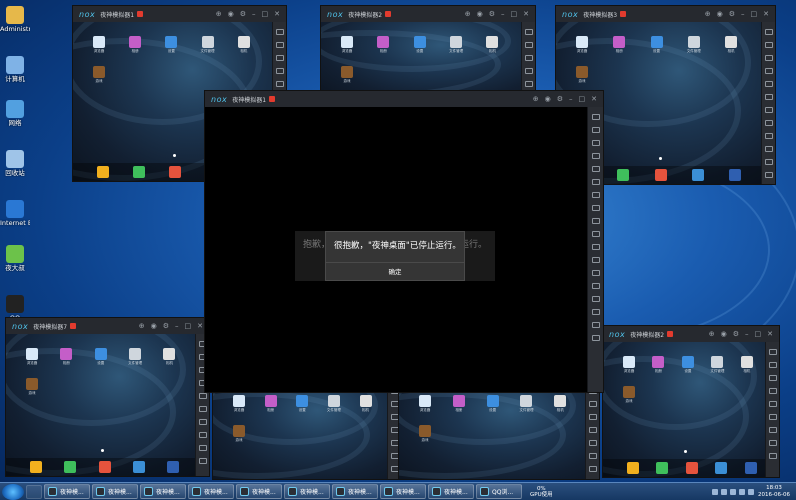 This screenshot has height=500, width=796. Describe the element at coordinates (15, 69) in the screenshot. I see `desktop-icon: 计算机` at that location.